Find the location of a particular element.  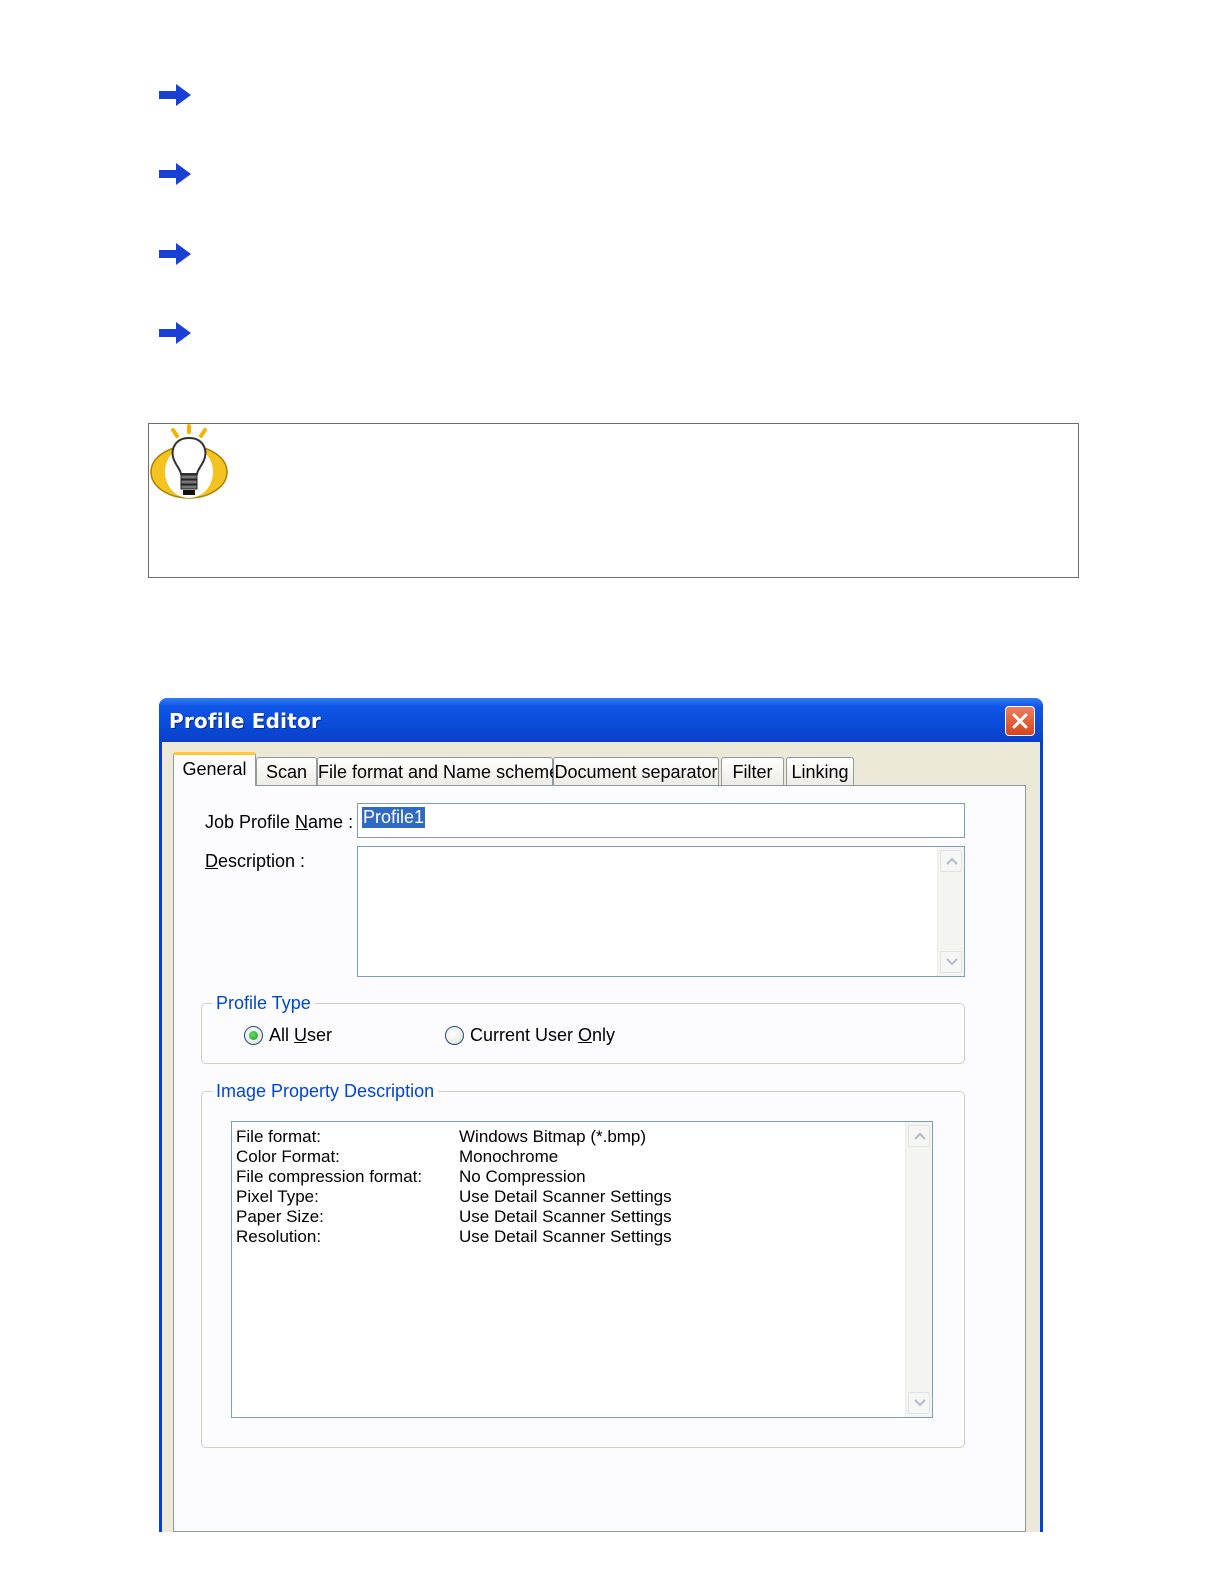

tab-linking: Linking is located at coordinates (820, 771).